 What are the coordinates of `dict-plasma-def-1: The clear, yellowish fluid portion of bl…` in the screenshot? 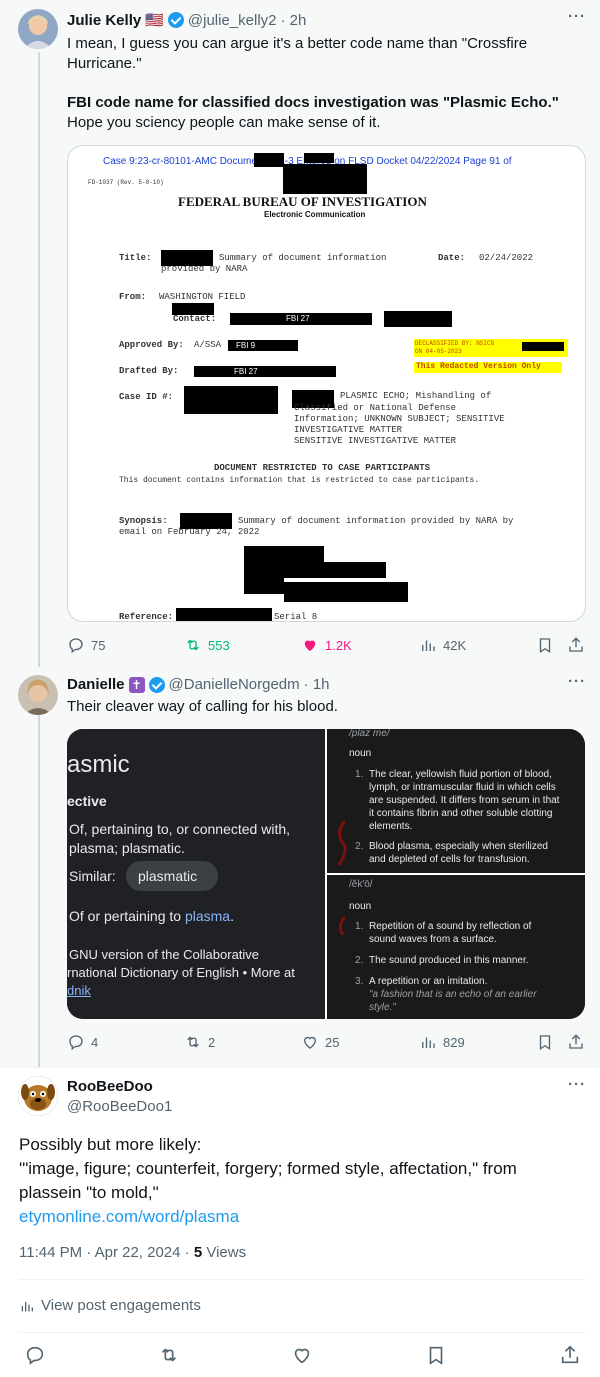 It's located at (464, 800).